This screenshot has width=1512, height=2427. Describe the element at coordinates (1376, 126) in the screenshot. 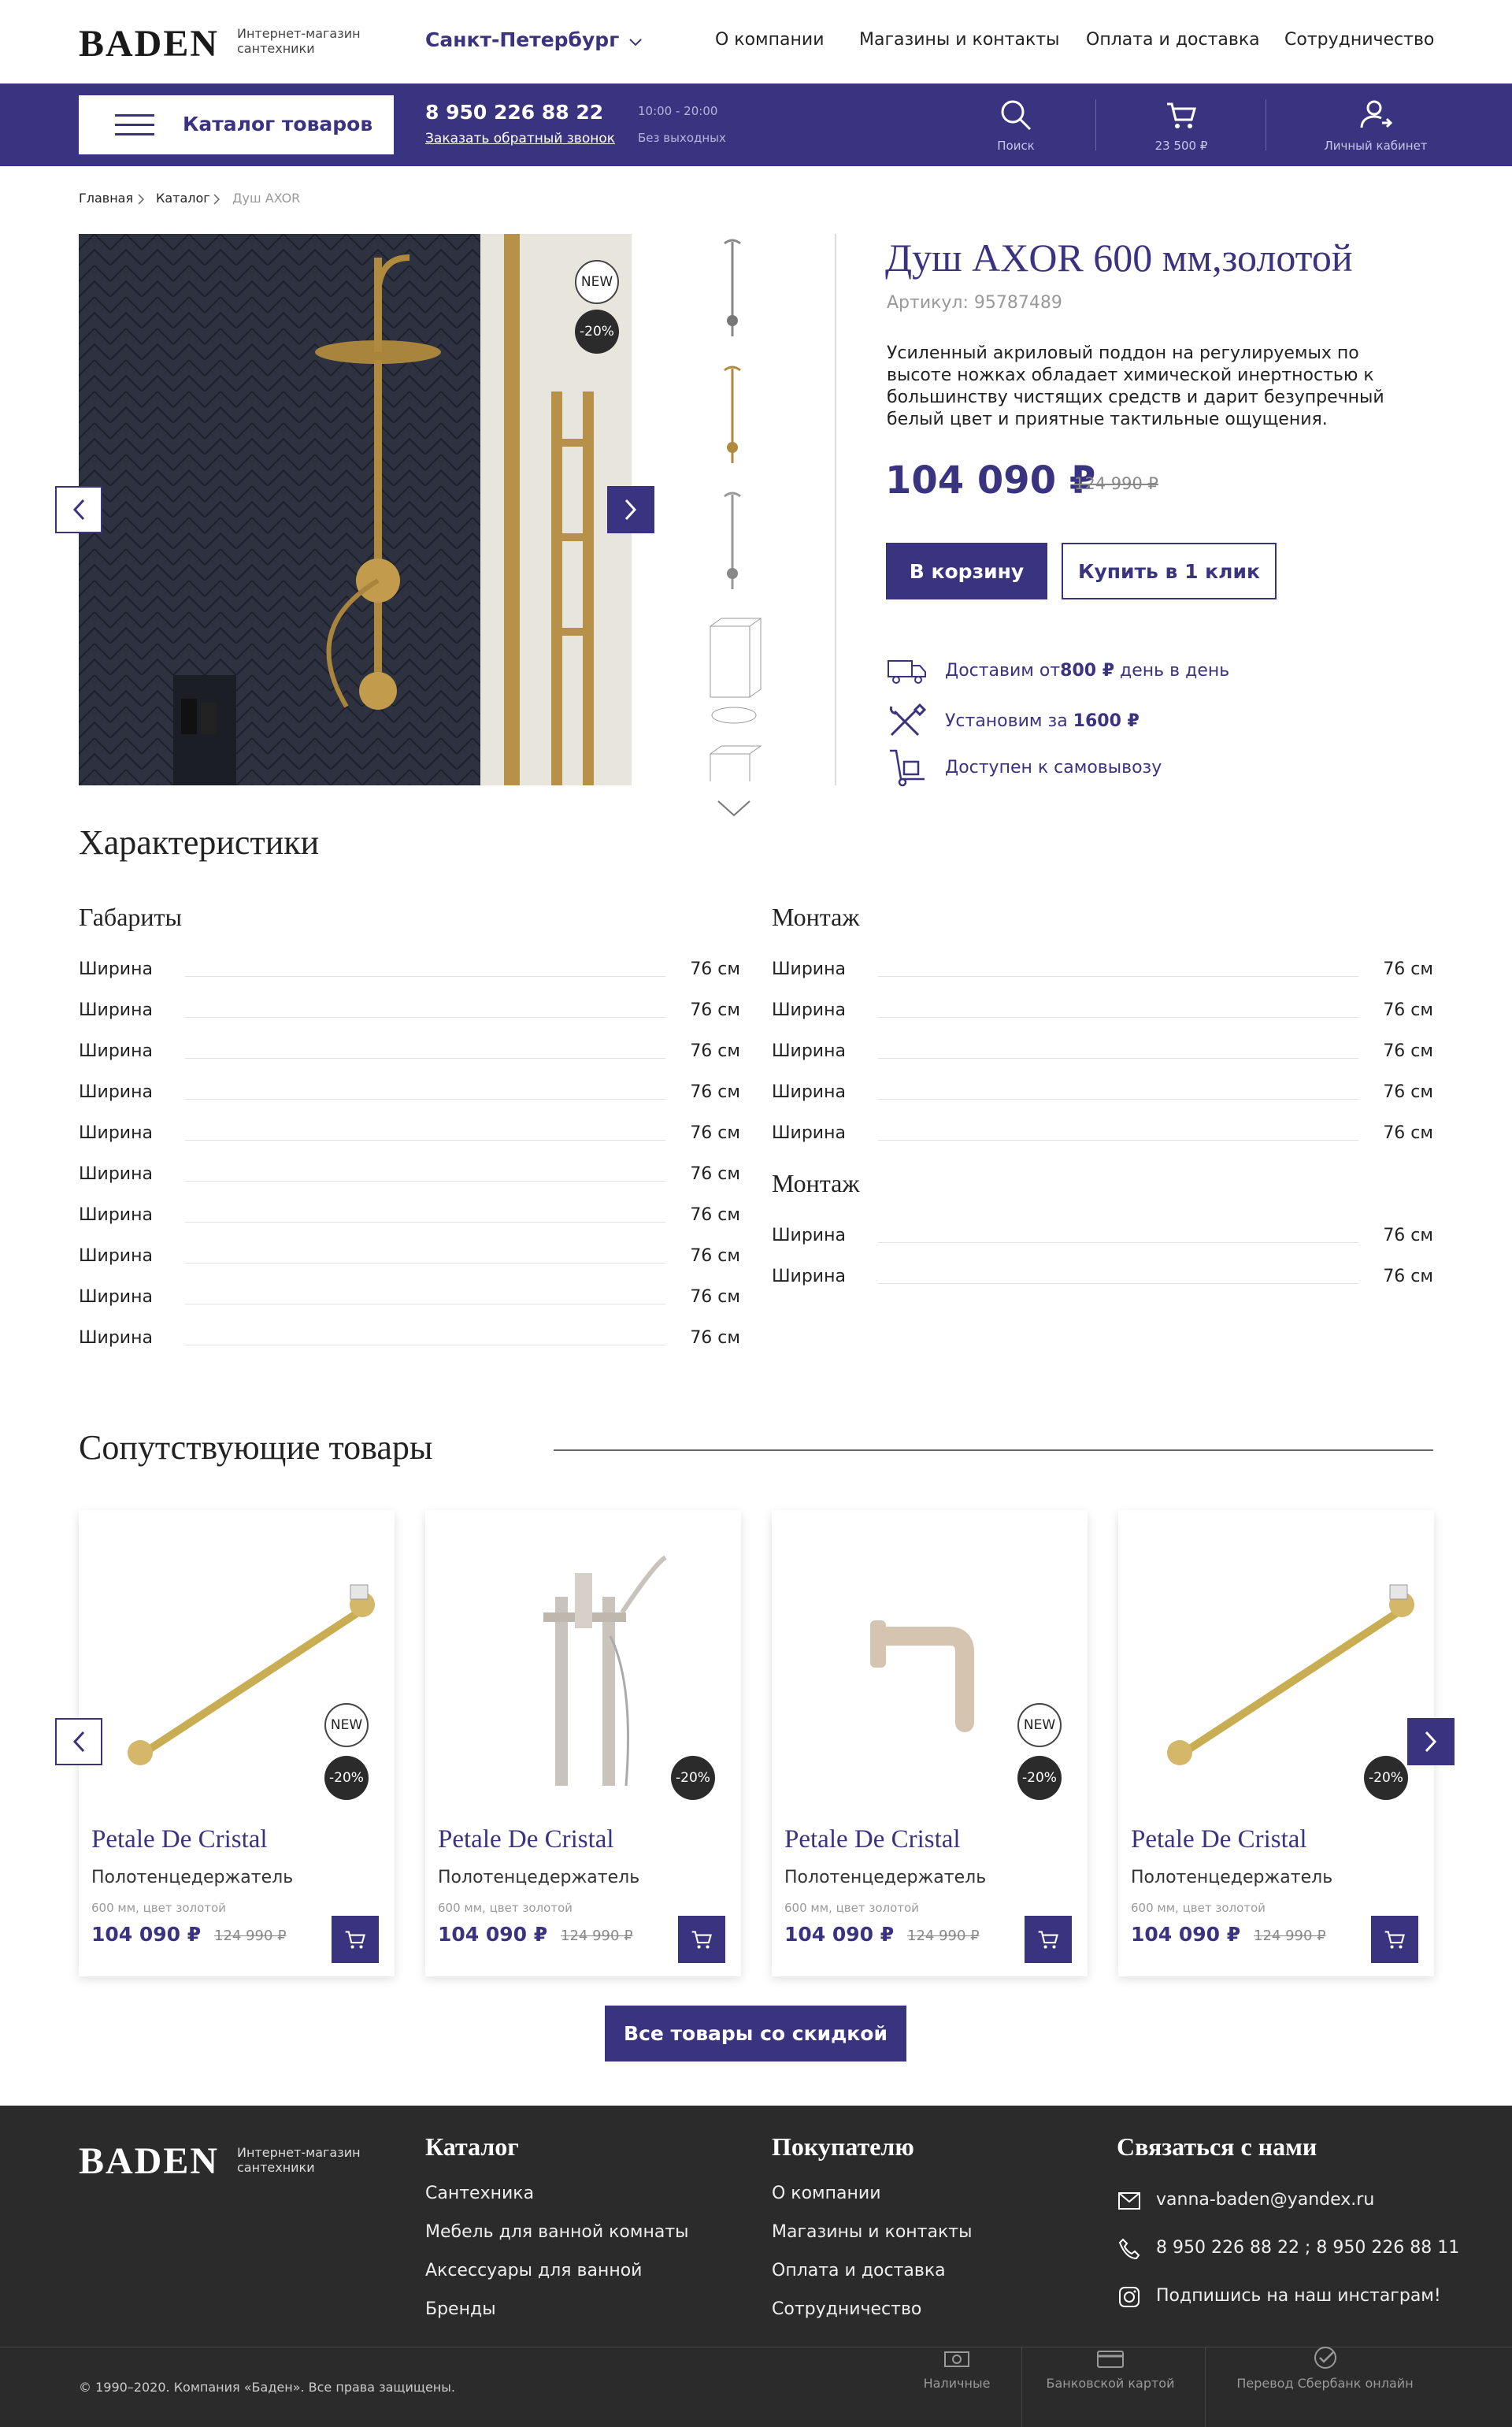

I see `account-button: Личный кабинет` at that location.